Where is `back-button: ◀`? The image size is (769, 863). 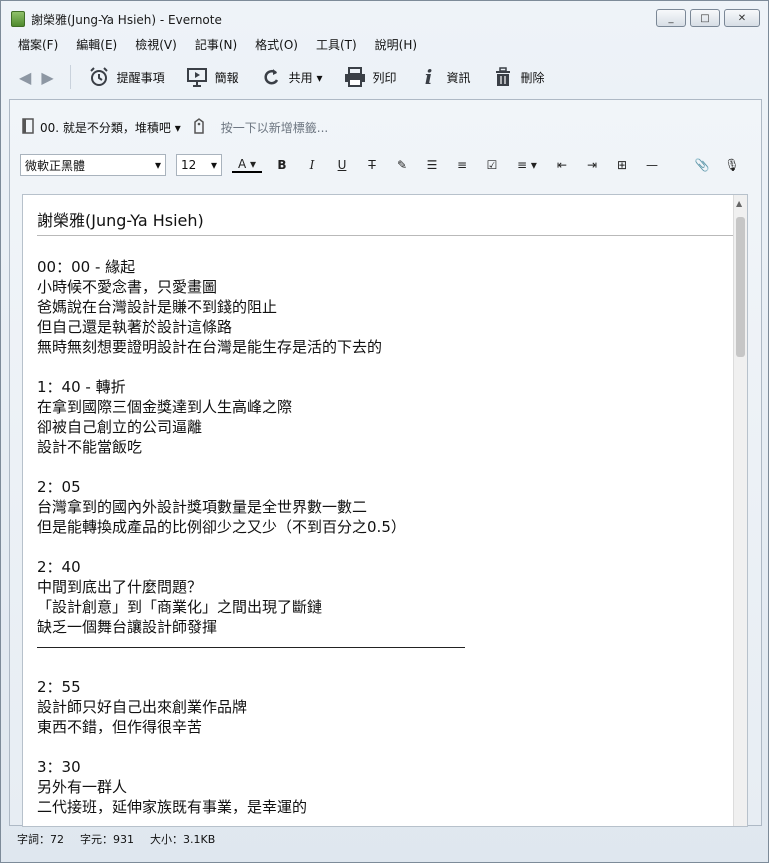 back-button: ◀ is located at coordinates (25, 77).